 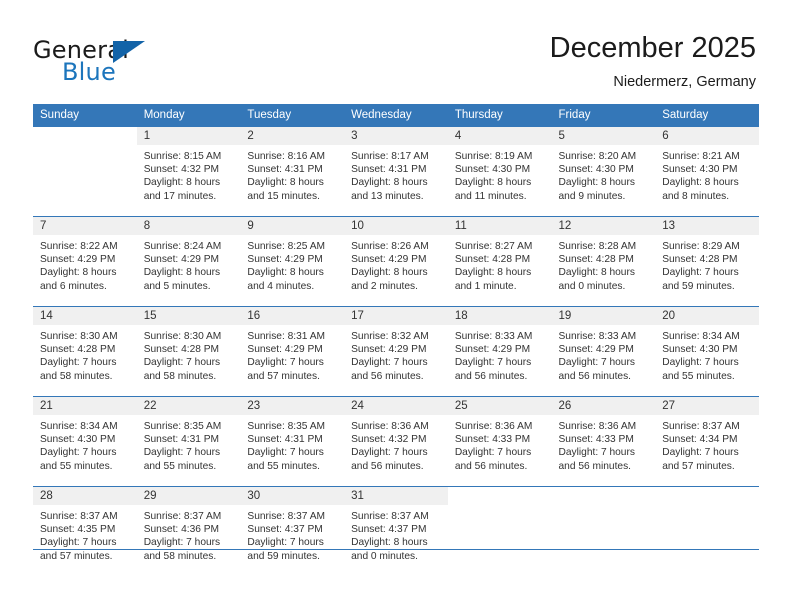 What do you see at coordinates (181, 530) in the screenshot?
I see `sunset-line: Sunset: 4:36 PM` at bounding box center [181, 530].